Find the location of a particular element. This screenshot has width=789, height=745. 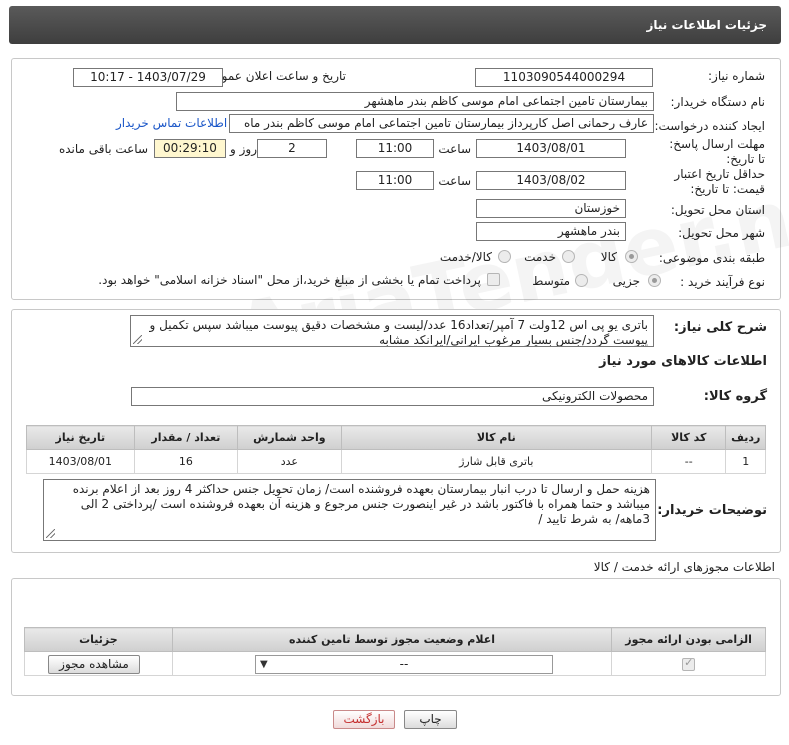

permit-status-select: -- ▼ is located at coordinates (404, 664).